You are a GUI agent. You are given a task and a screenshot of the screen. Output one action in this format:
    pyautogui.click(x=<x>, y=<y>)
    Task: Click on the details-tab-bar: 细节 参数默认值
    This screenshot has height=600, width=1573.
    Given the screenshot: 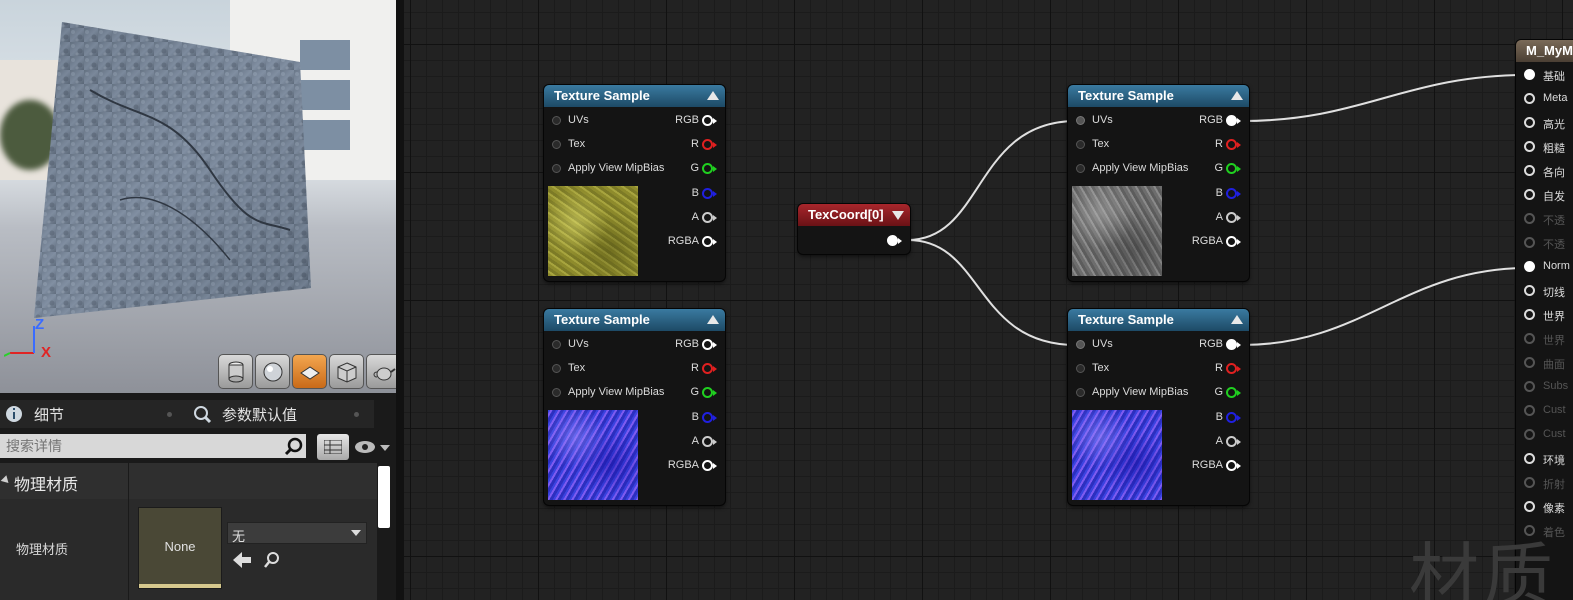 What is the action you would take?
    pyautogui.click(x=187, y=414)
    